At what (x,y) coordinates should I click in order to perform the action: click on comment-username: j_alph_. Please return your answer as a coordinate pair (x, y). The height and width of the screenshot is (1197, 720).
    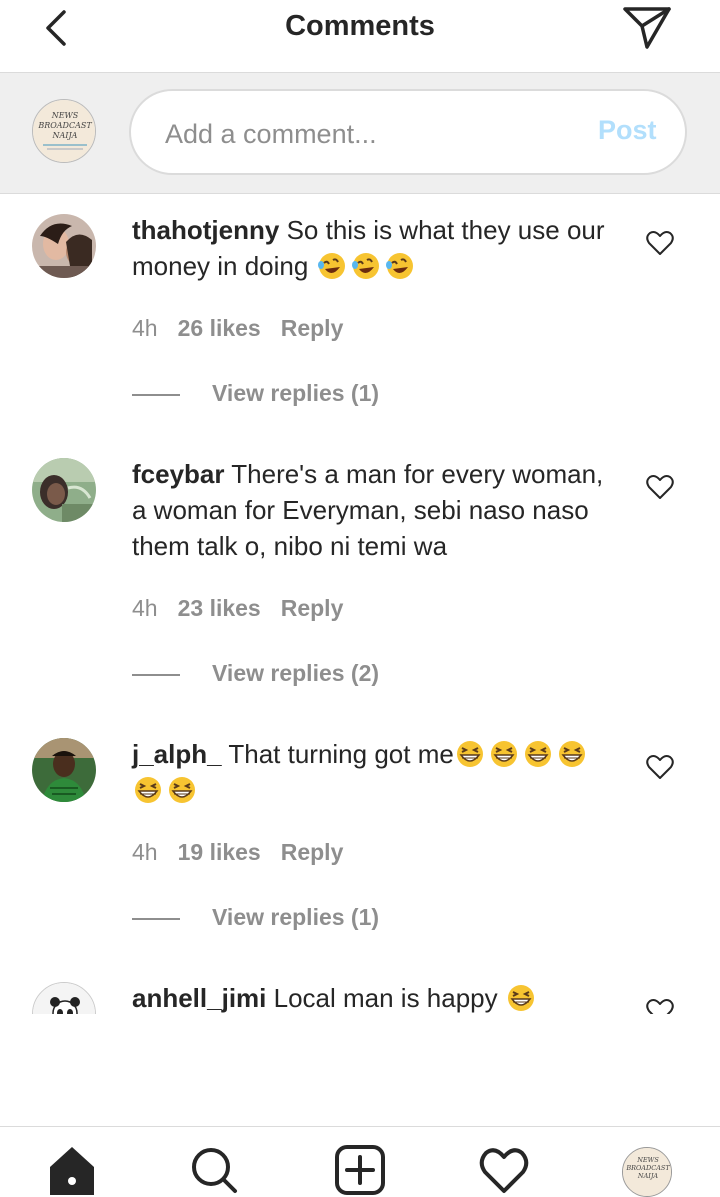
    Looking at the image, I should click on (177, 754).